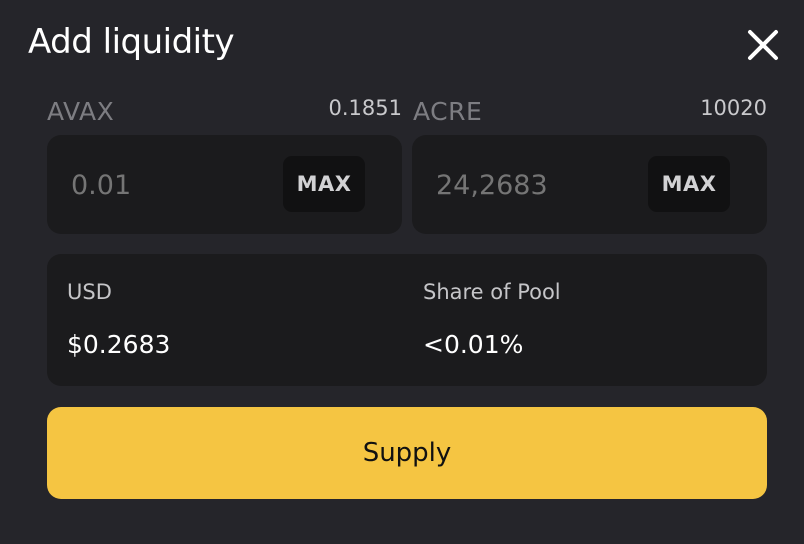  I want to click on token-b-symbol: ACRE, so click(448, 111).